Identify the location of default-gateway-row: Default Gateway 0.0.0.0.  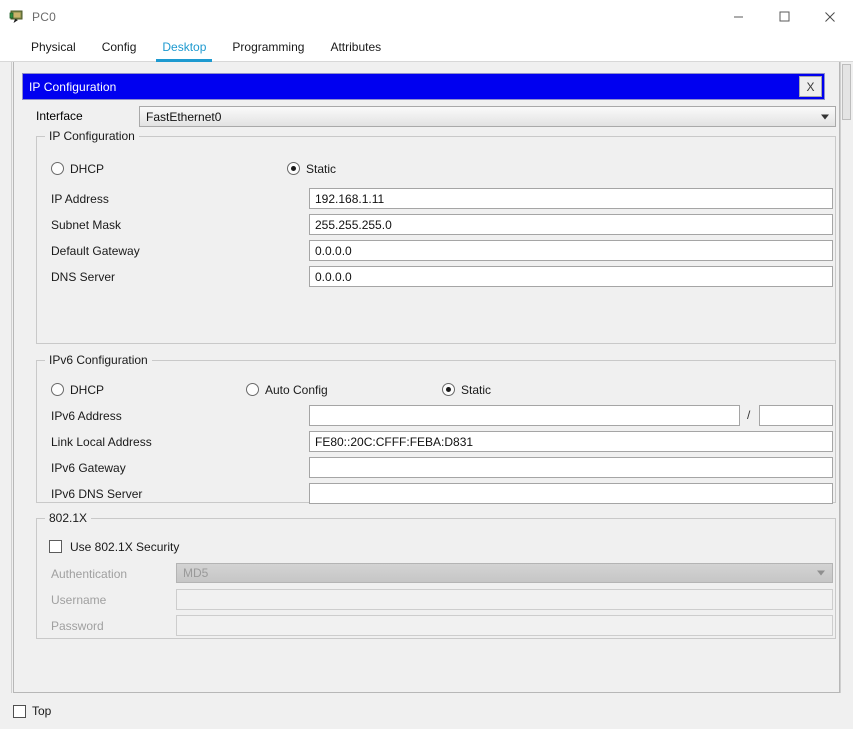
(436, 252).